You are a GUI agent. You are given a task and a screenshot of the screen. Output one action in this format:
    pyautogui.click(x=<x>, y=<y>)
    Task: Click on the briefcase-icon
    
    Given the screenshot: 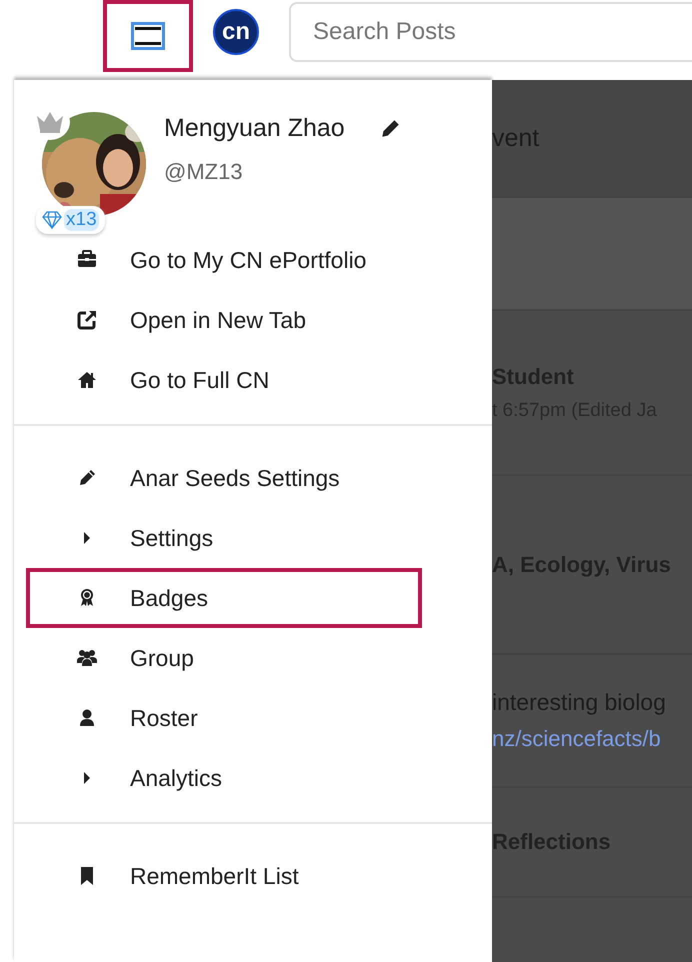 What is the action you would take?
    pyautogui.click(x=87, y=260)
    